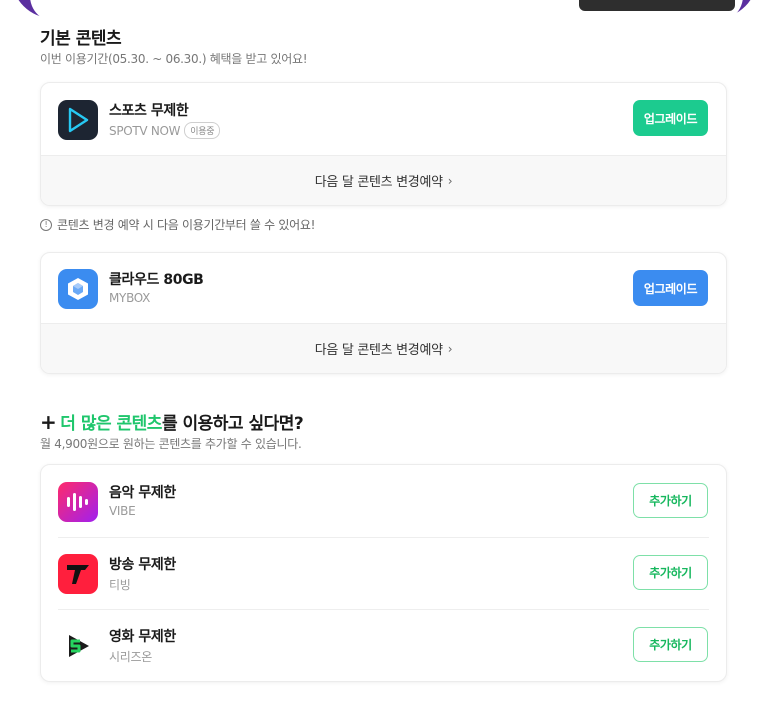  What do you see at coordinates (78, 574) in the screenshot?
I see `tving-icon` at bounding box center [78, 574].